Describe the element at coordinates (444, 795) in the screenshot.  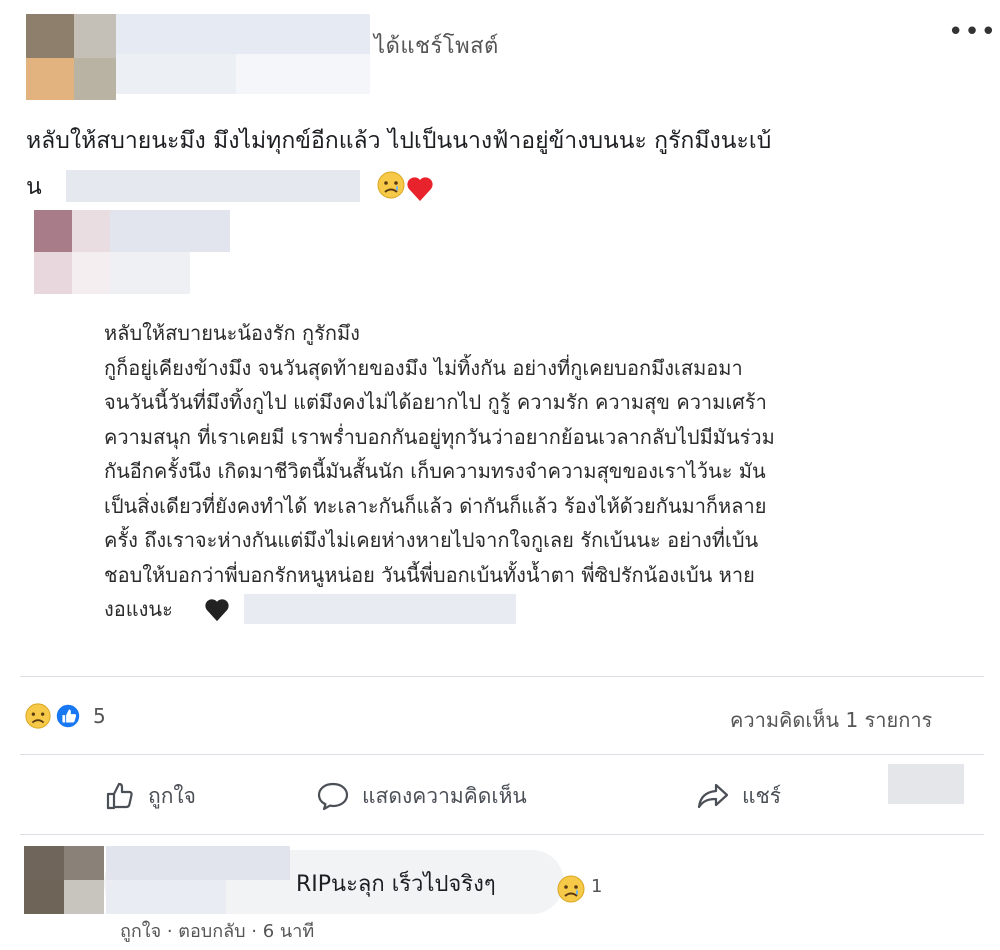
I see `comment-label: แสดงความคิดเห็น` at that location.